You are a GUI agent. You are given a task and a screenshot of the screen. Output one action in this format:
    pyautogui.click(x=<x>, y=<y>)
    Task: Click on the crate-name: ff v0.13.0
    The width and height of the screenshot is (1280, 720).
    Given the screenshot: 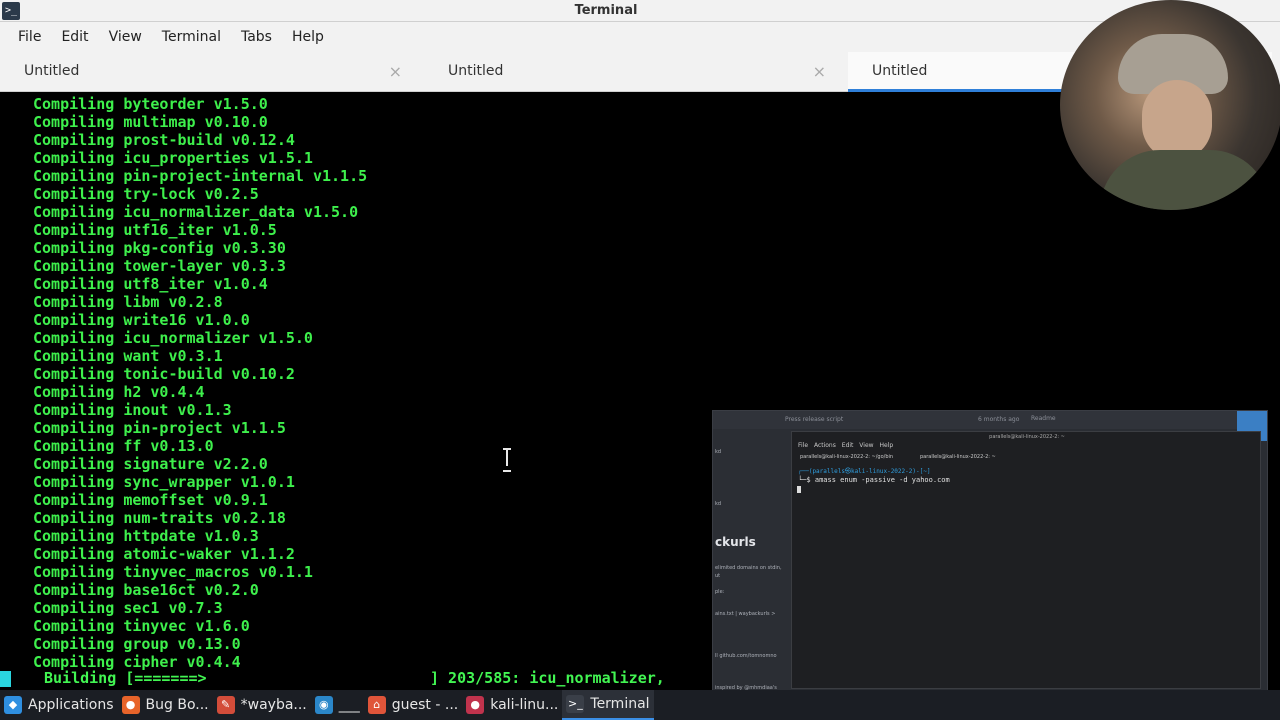 What is the action you would take?
    pyautogui.click(x=168, y=446)
    